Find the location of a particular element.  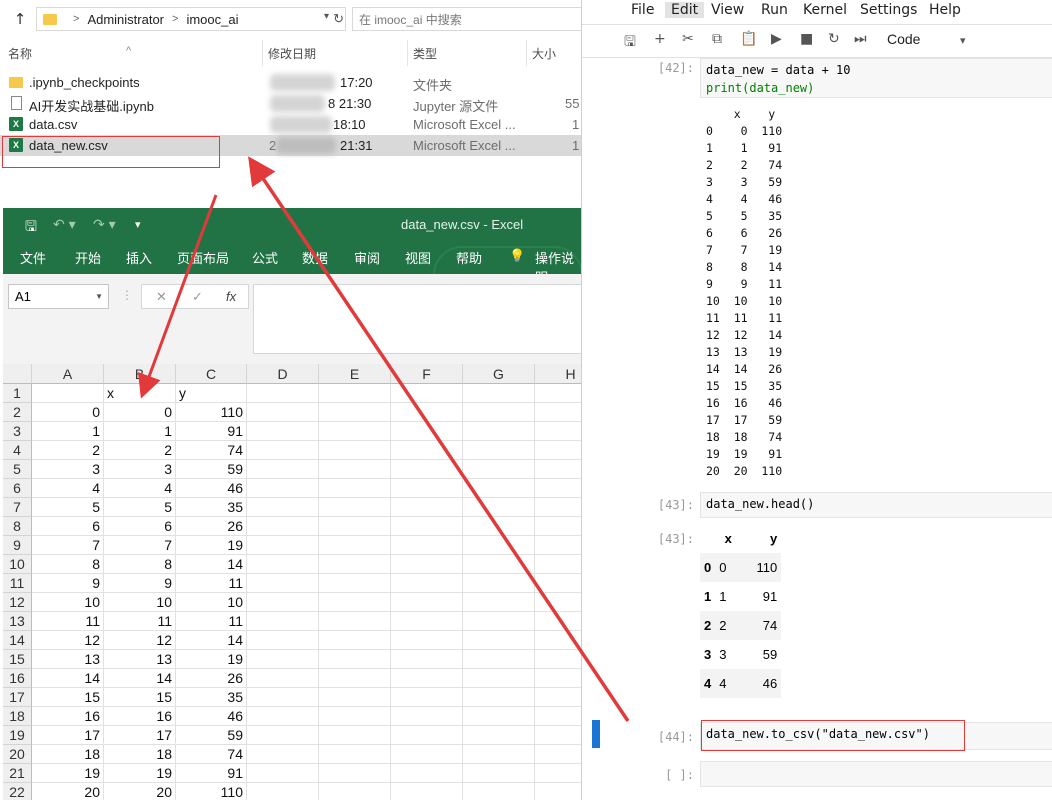

column-size: 大小 is located at coordinates (544, 53).